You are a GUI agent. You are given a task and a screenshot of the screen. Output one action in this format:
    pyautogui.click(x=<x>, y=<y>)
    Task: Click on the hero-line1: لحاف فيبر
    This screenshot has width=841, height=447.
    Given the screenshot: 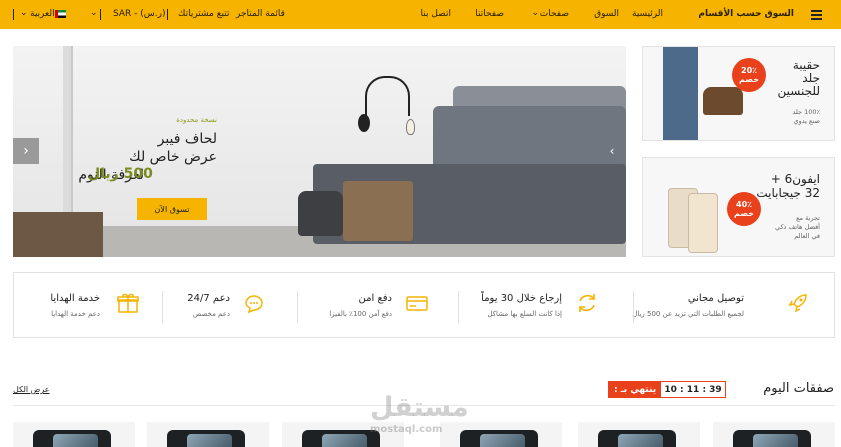 What is the action you would take?
    pyautogui.click(x=187, y=139)
    